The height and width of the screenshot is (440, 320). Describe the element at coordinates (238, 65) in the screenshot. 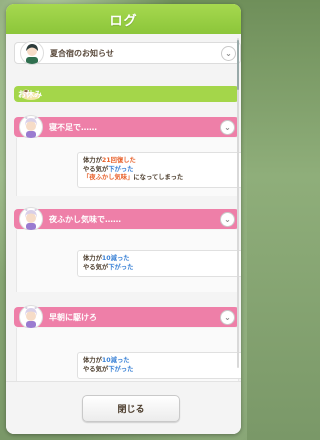

I see `scrollbar-thumb` at that location.